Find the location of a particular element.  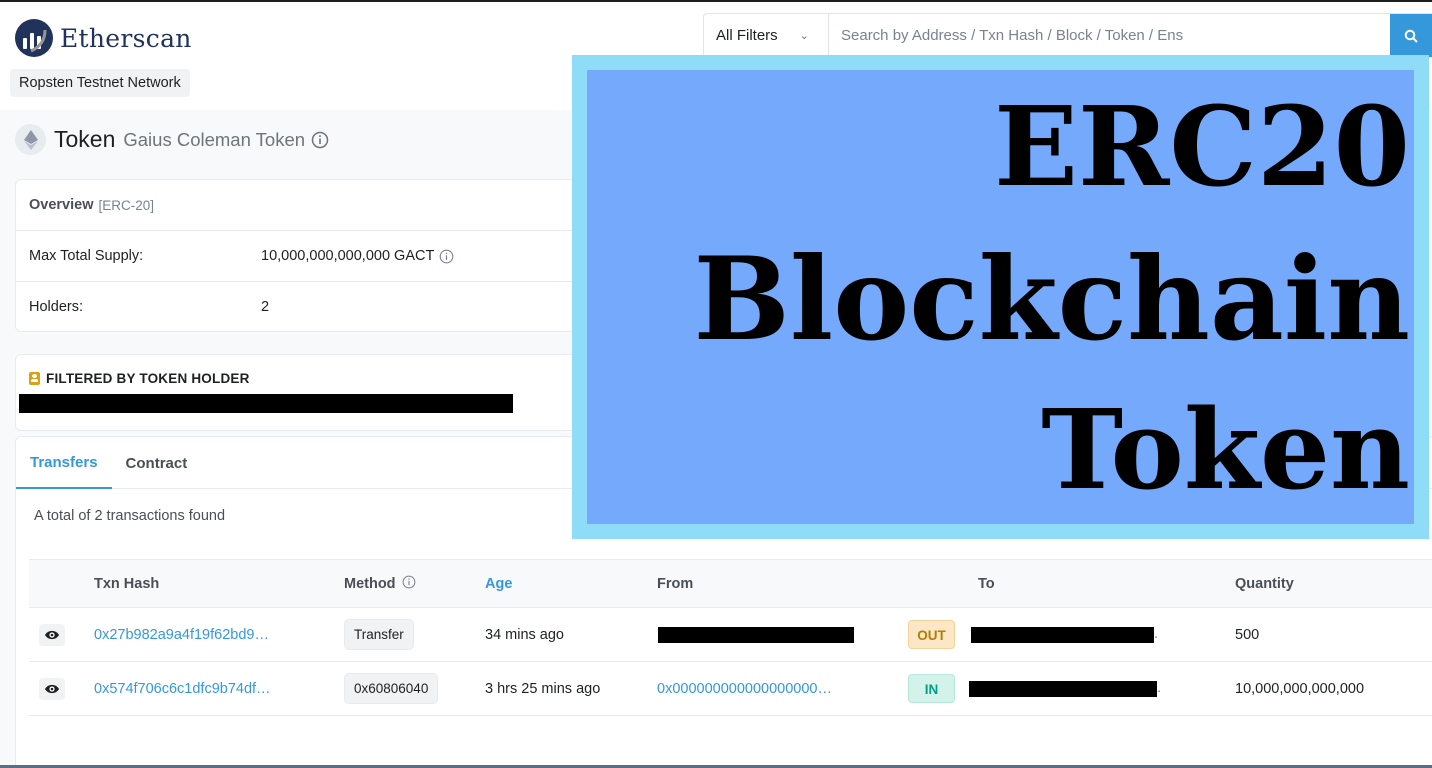

filter-heading: FILTERED BY TOKEN HOLDER is located at coordinates (139, 378).